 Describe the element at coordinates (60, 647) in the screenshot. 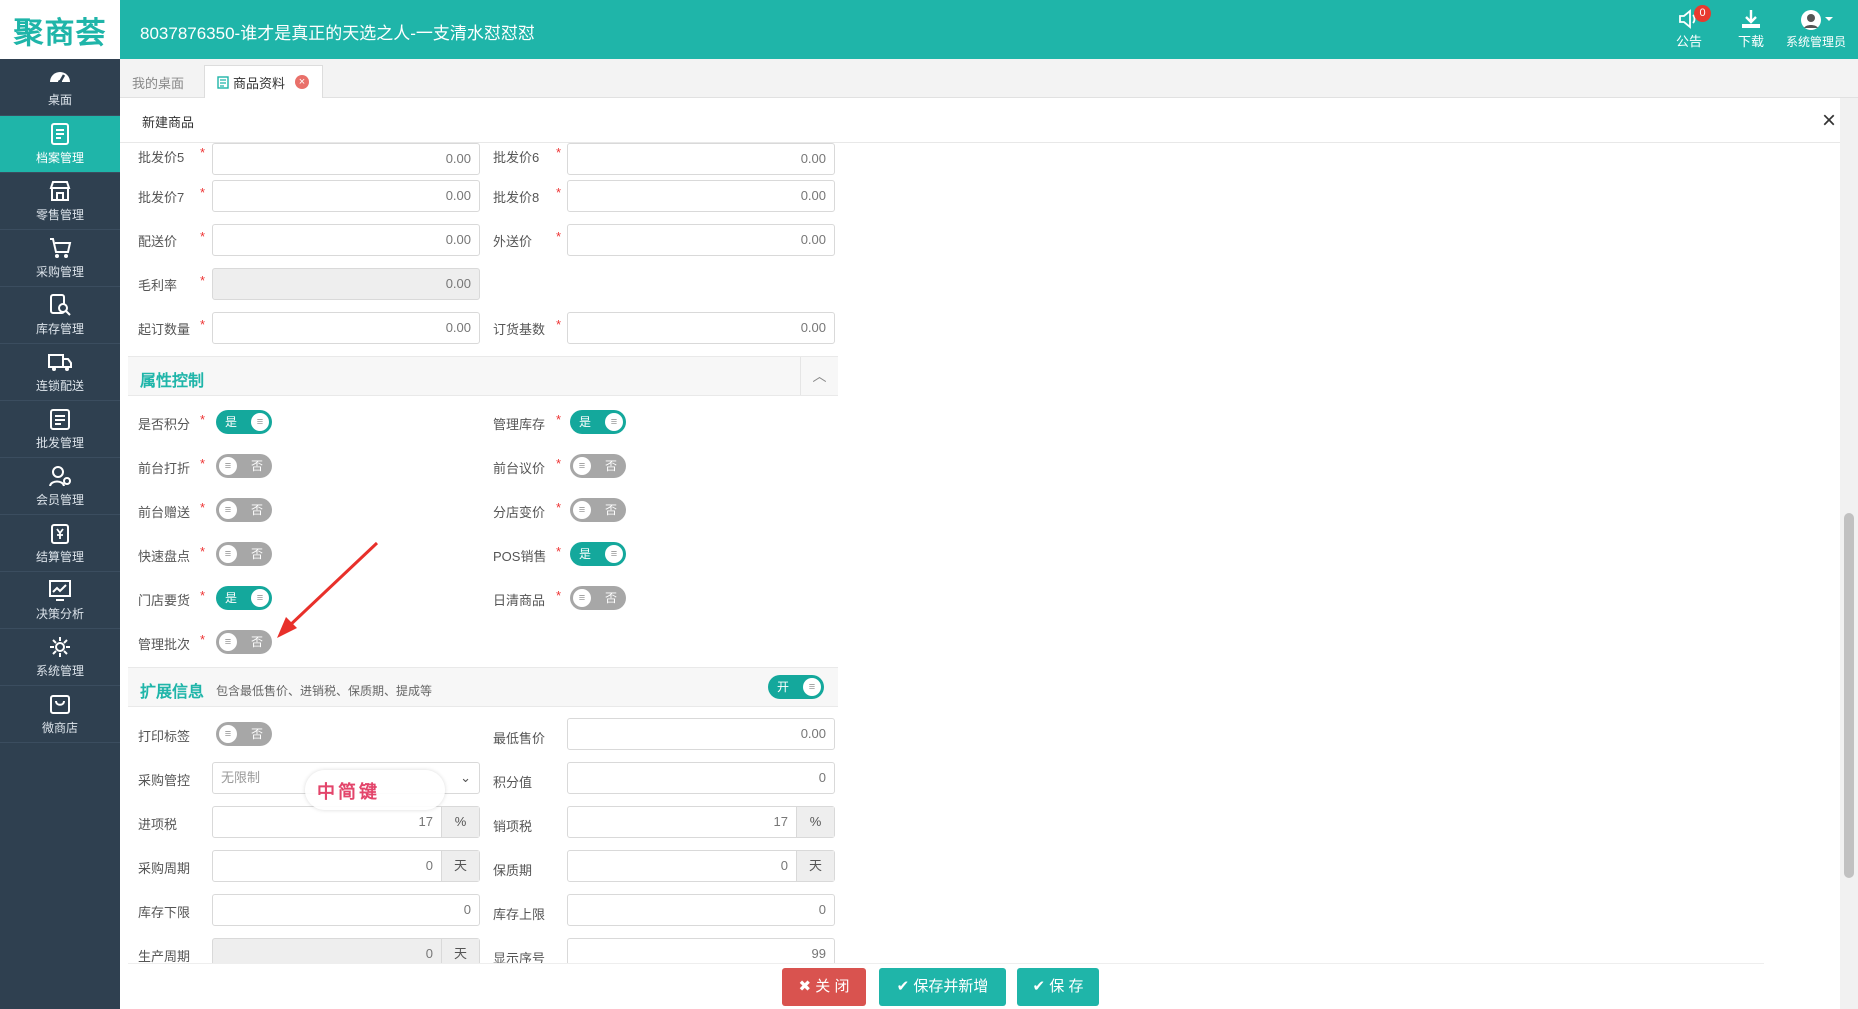

I see `gear-icon` at that location.